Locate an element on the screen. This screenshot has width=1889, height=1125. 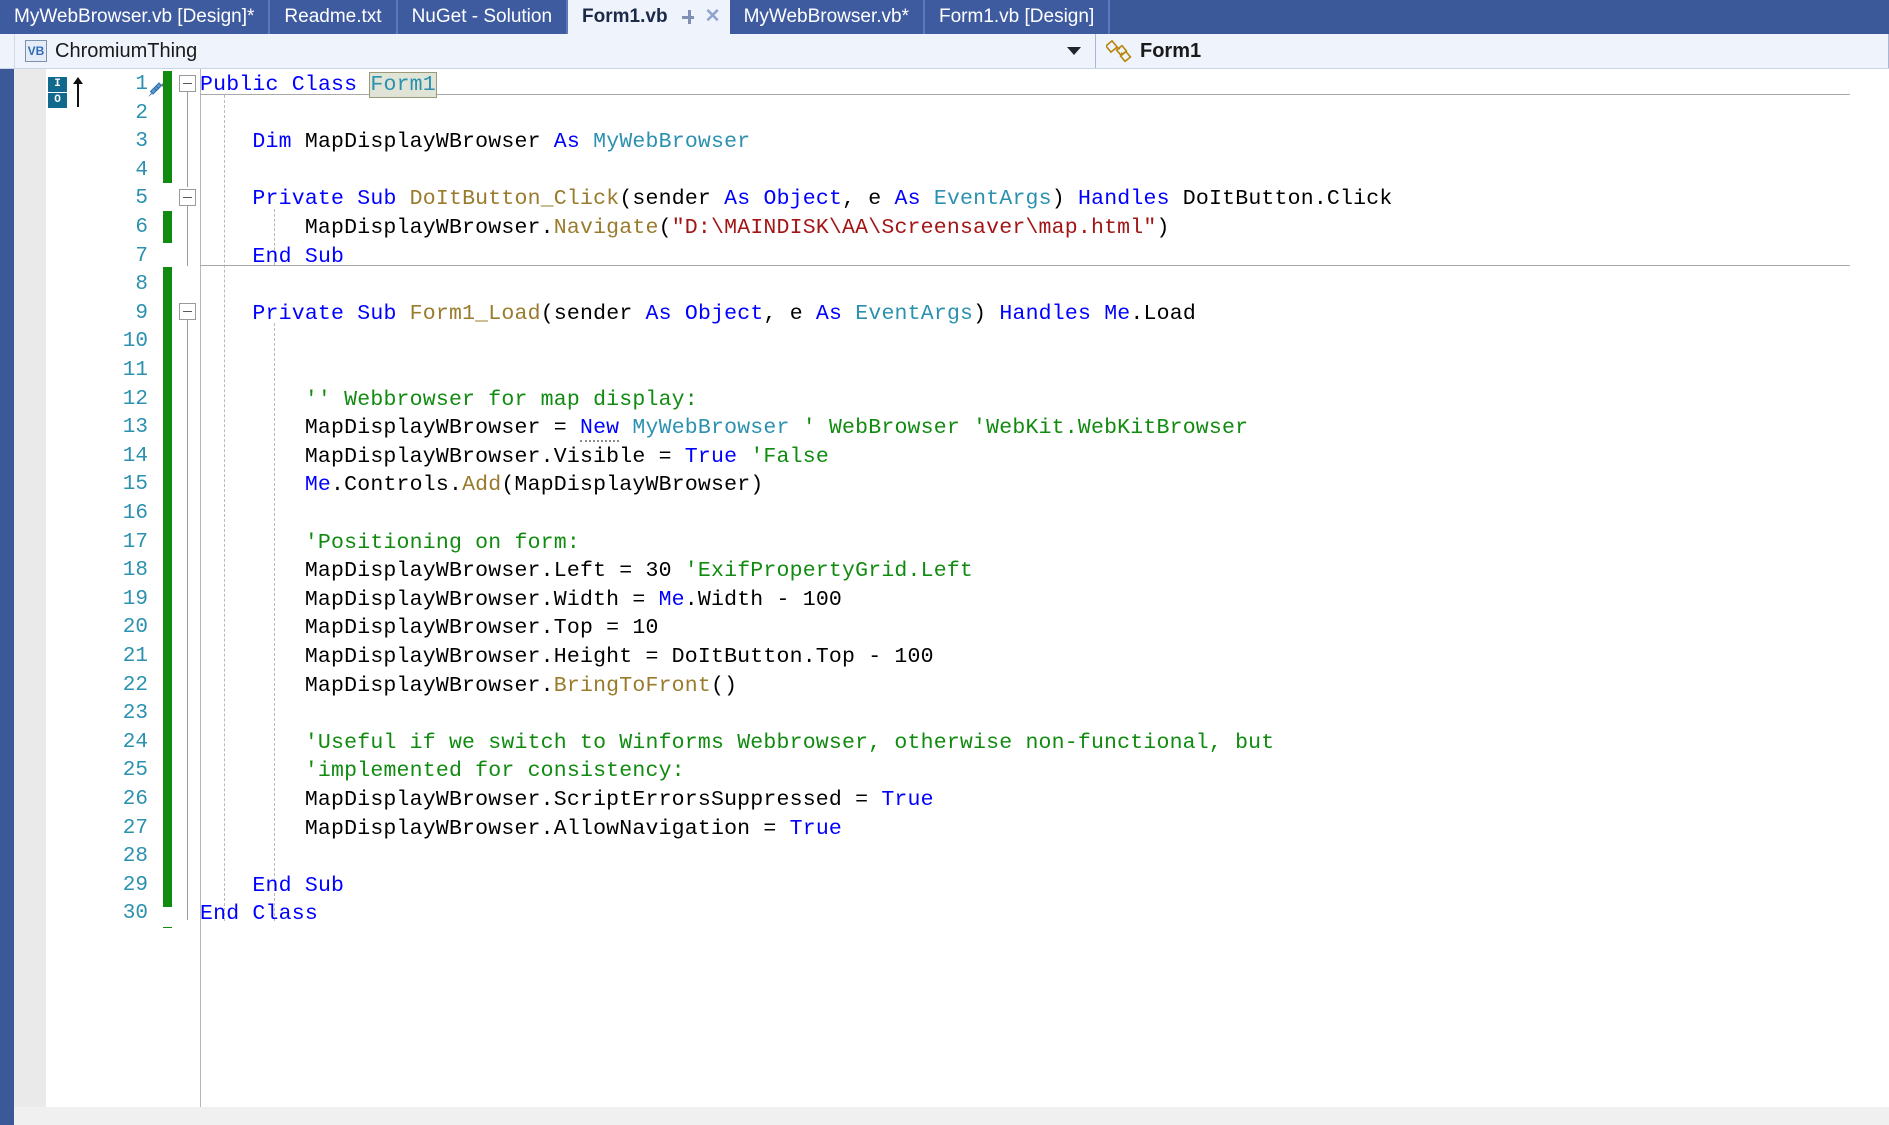
line-number: 25 is located at coordinates (135, 771).